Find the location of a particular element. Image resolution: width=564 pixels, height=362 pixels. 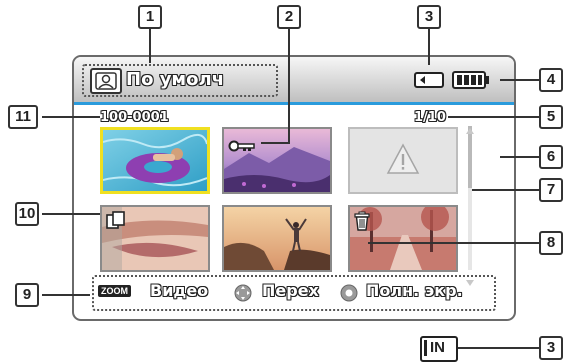

delete-trash-icon is located at coordinates (362, 221).